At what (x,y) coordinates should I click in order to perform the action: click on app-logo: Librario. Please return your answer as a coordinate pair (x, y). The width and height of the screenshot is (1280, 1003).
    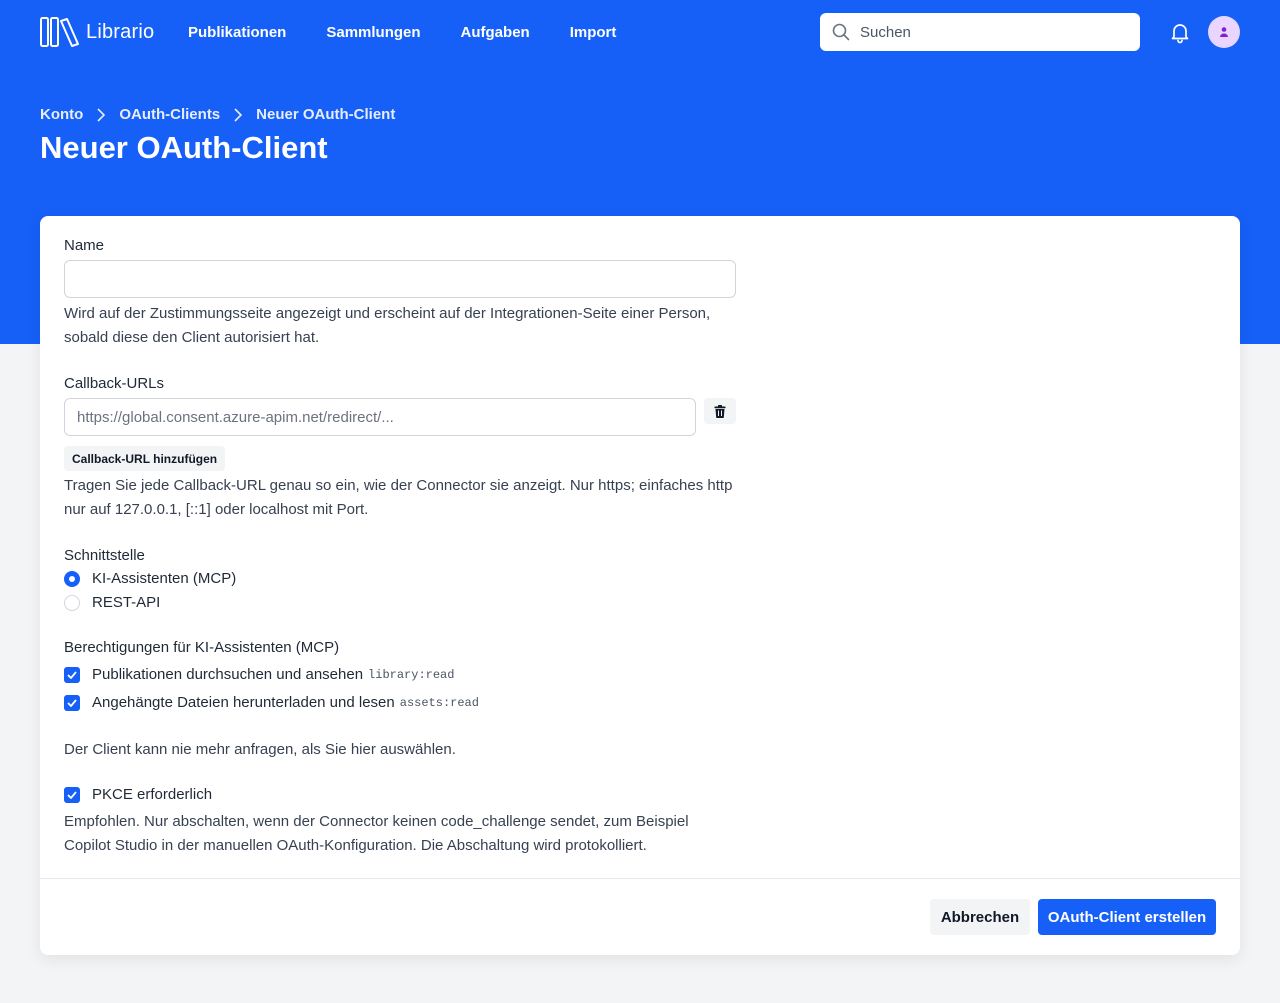
    Looking at the image, I should click on (97, 32).